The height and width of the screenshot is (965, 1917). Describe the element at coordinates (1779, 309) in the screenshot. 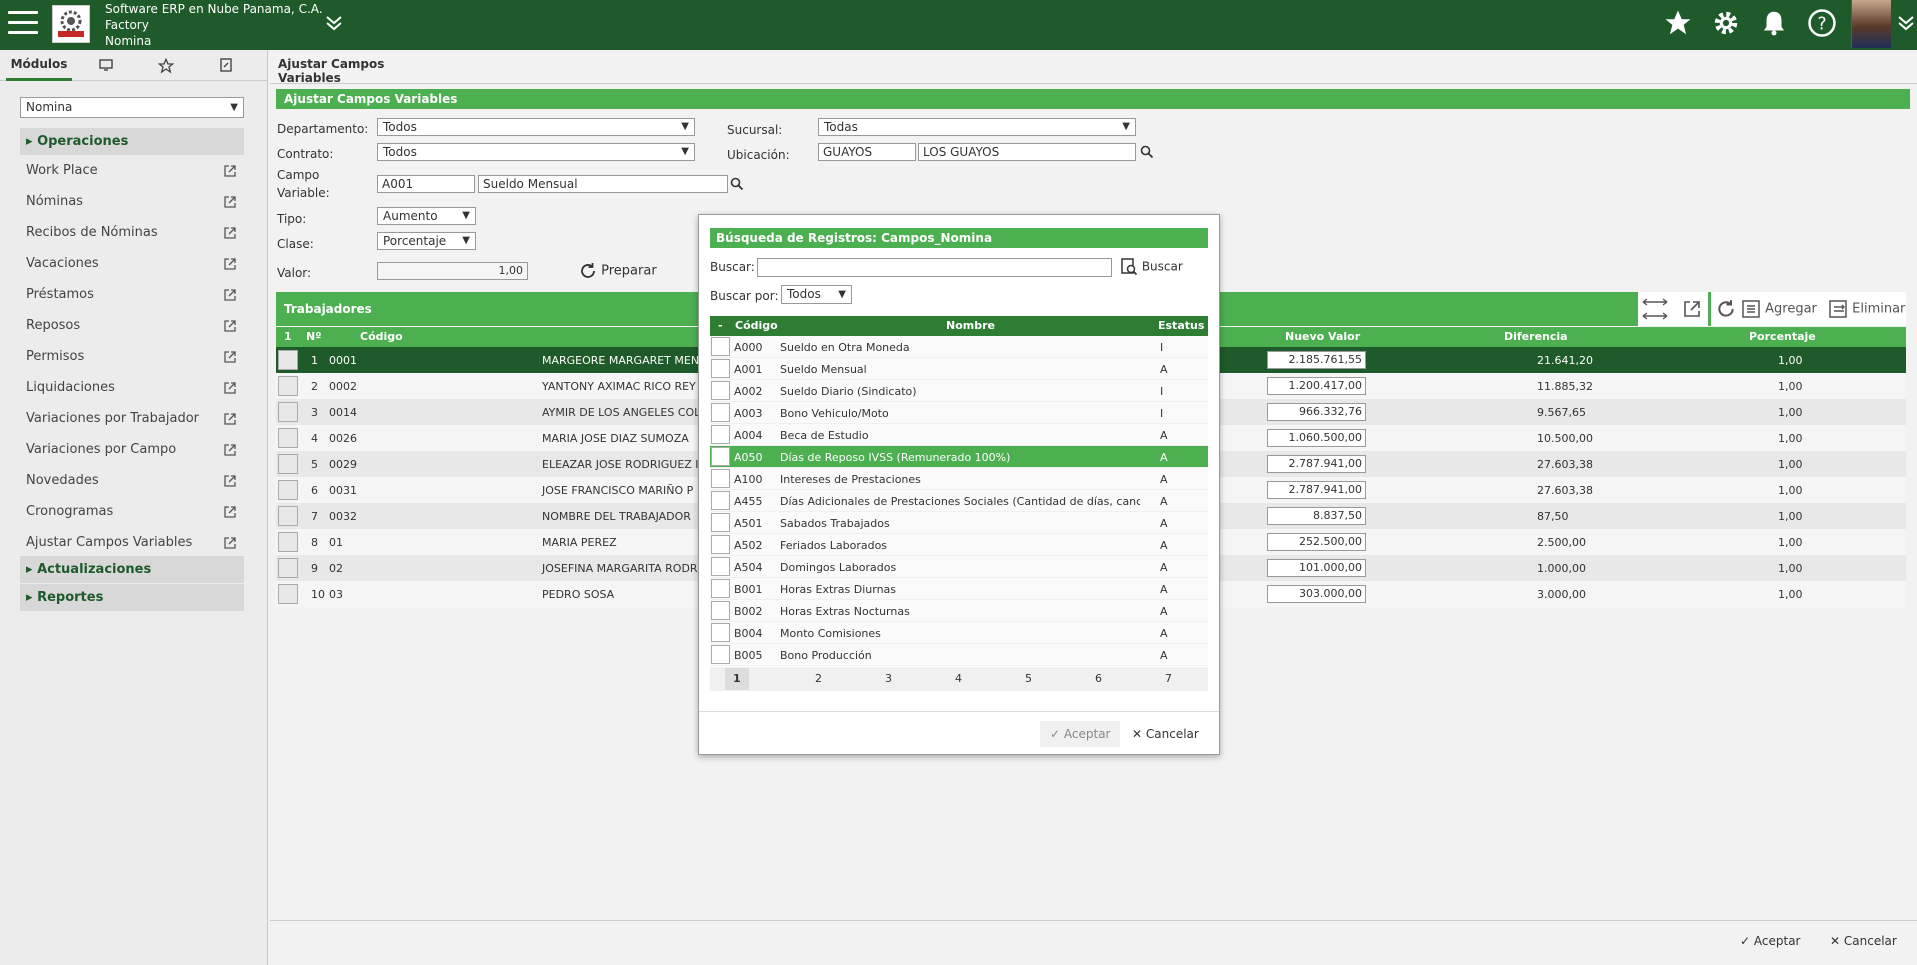

I see `agregar-button: Agregar` at that location.